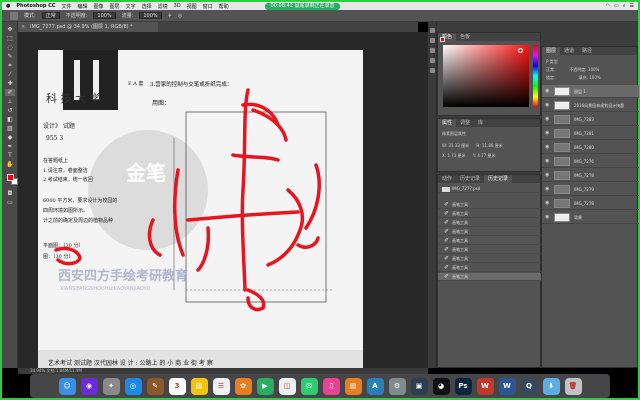  What do you see at coordinates (490, 277) in the screenshot?
I see `history-item-current: ✐ 画笔工具` at bounding box center [490, 277].